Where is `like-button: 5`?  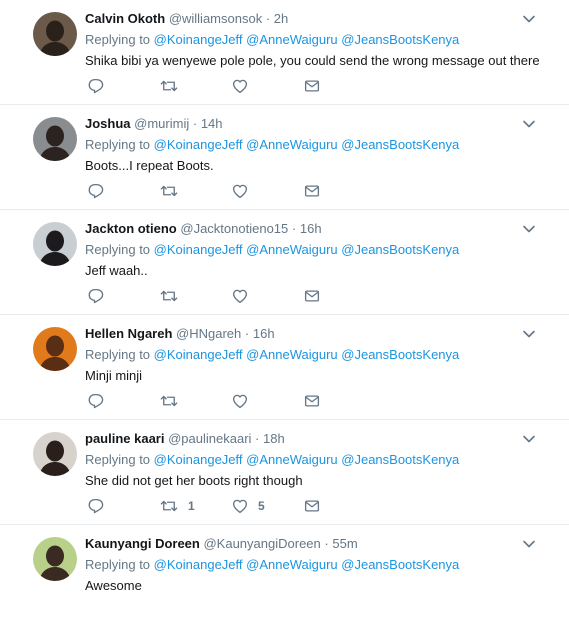 like-button: 5 is located at coordinates (248, 506).